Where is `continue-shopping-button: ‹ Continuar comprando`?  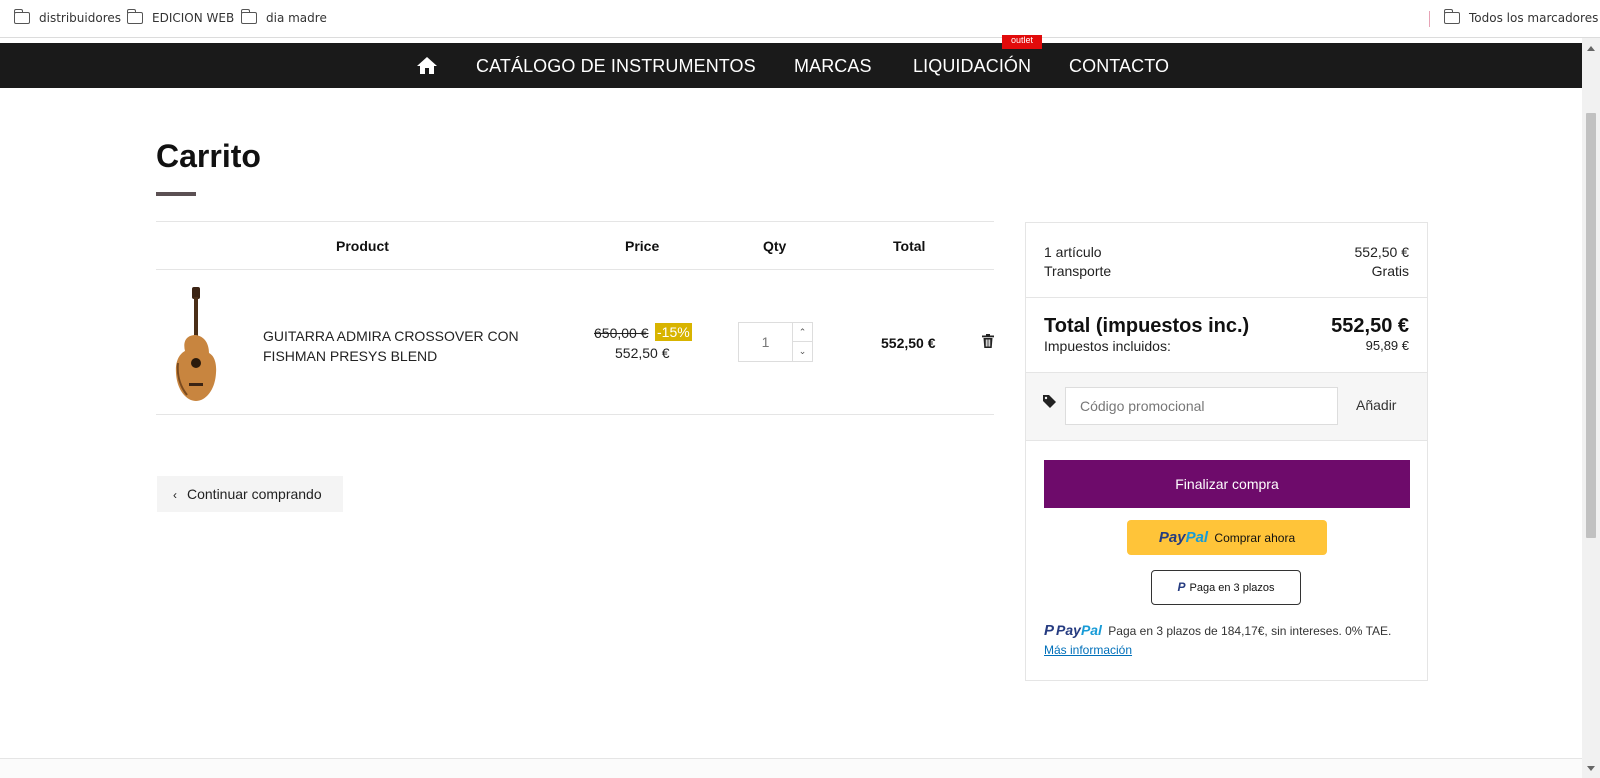
continue-shopping-button: ‹ Continuar comprando is located at coordinates (250, 494).